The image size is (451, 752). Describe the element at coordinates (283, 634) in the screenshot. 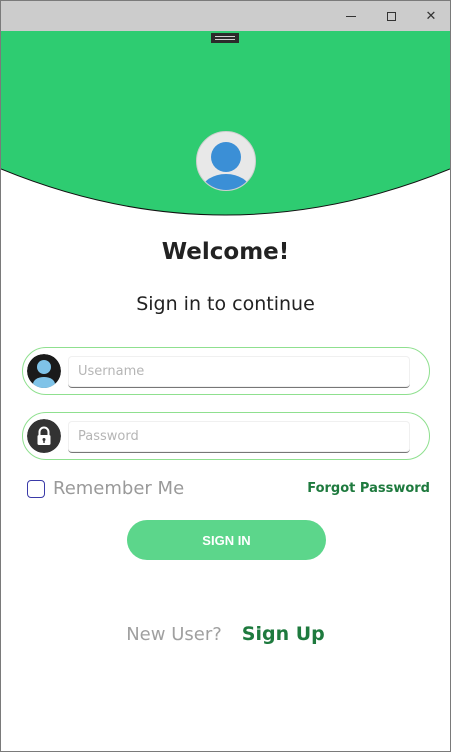

I see `sign-up-link: Sign Up` at that location.